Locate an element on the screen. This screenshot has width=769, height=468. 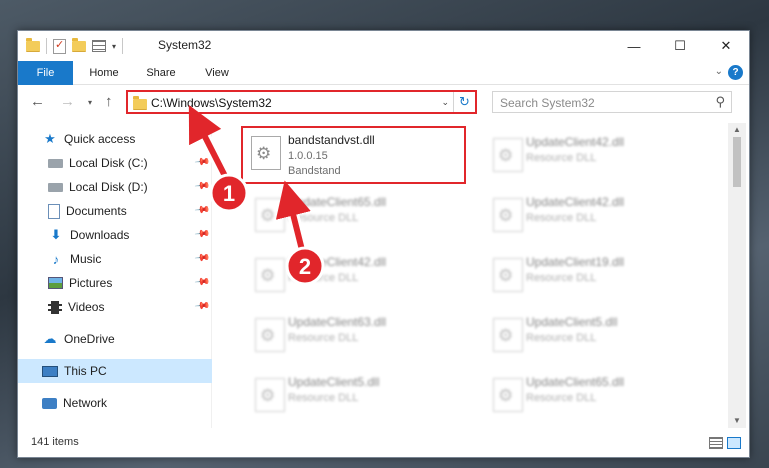
large-icons-view-icon is located at coordinates (734, 443).